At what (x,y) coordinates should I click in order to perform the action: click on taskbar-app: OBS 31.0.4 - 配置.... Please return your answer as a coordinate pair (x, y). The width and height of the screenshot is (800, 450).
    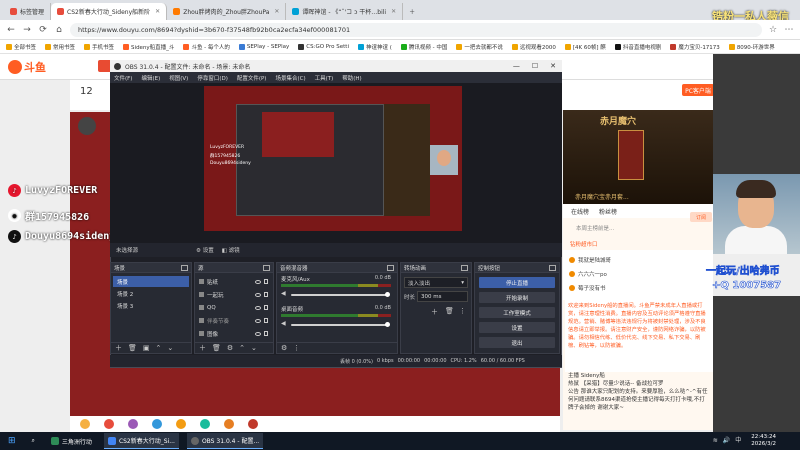
    Looking at the image, I should click on (225, 441).